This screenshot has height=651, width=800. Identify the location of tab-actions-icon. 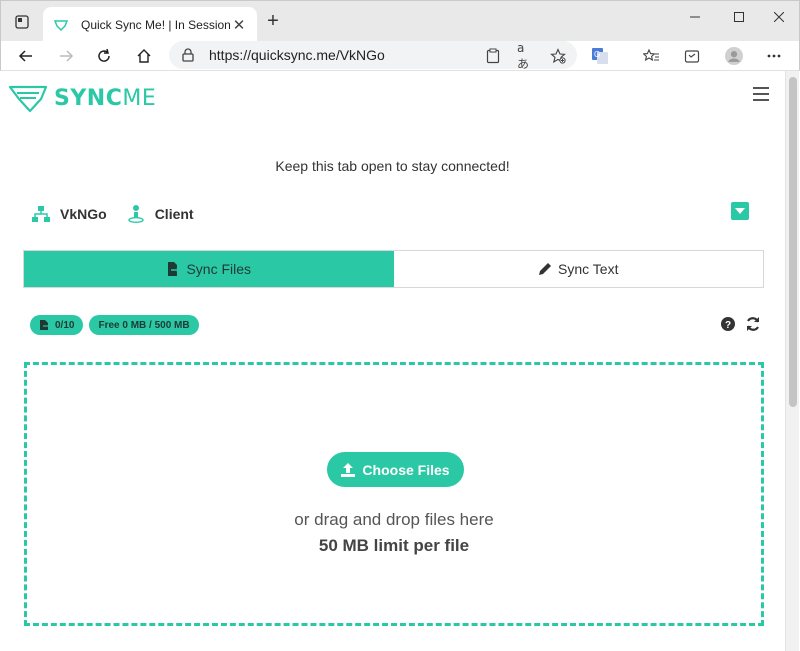
(22, 22).